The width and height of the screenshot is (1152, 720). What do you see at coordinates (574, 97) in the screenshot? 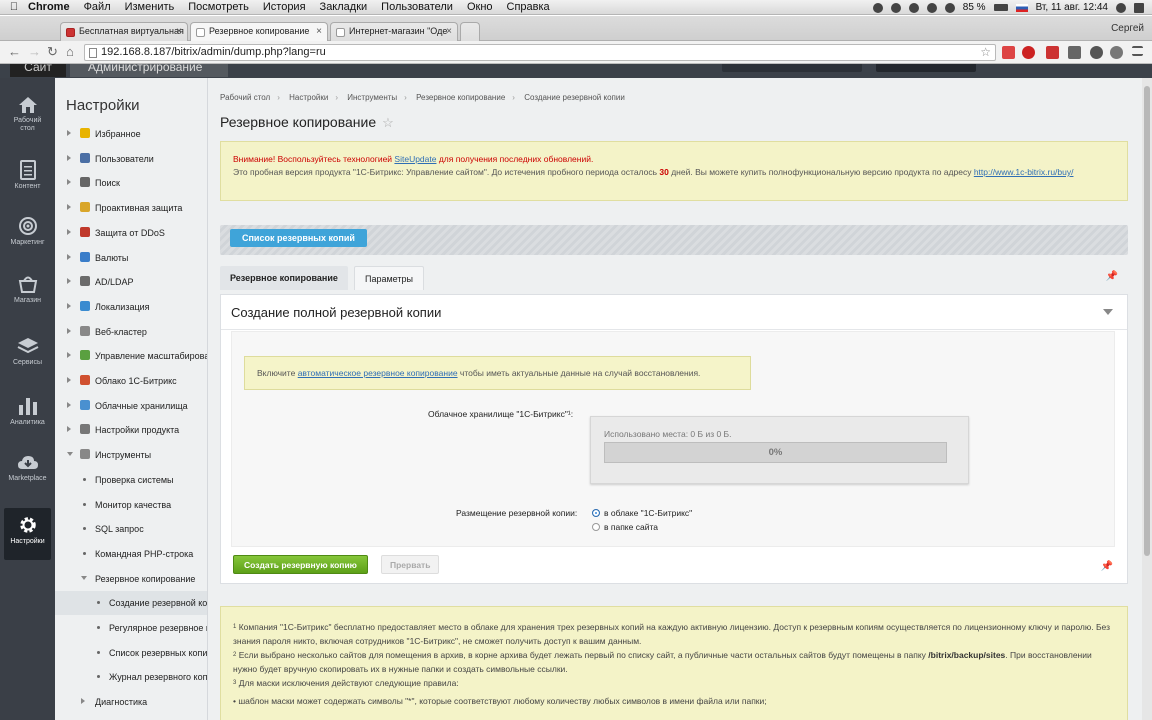
I see `breadcrumb-item: Создание резервной копии` at bounding box center [574, 97].